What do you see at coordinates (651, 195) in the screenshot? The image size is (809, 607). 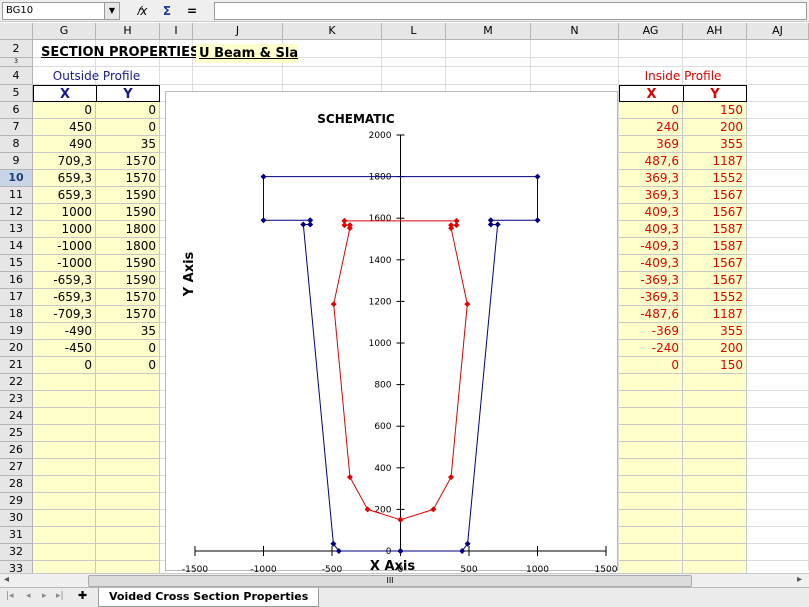 I see `inside-x-cell: 369,3` at bounding box center [651, 195].